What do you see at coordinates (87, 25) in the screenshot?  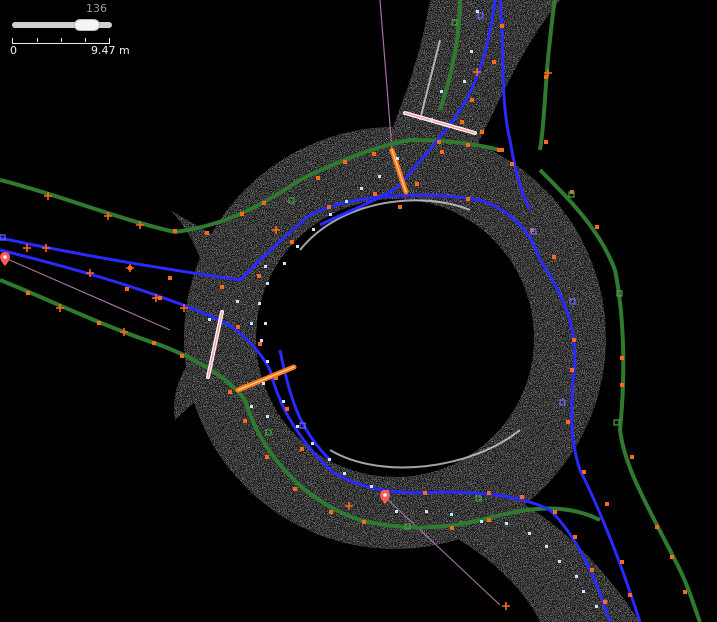 I see `zoom-slider-thumb` at bounding box center [87, 25].